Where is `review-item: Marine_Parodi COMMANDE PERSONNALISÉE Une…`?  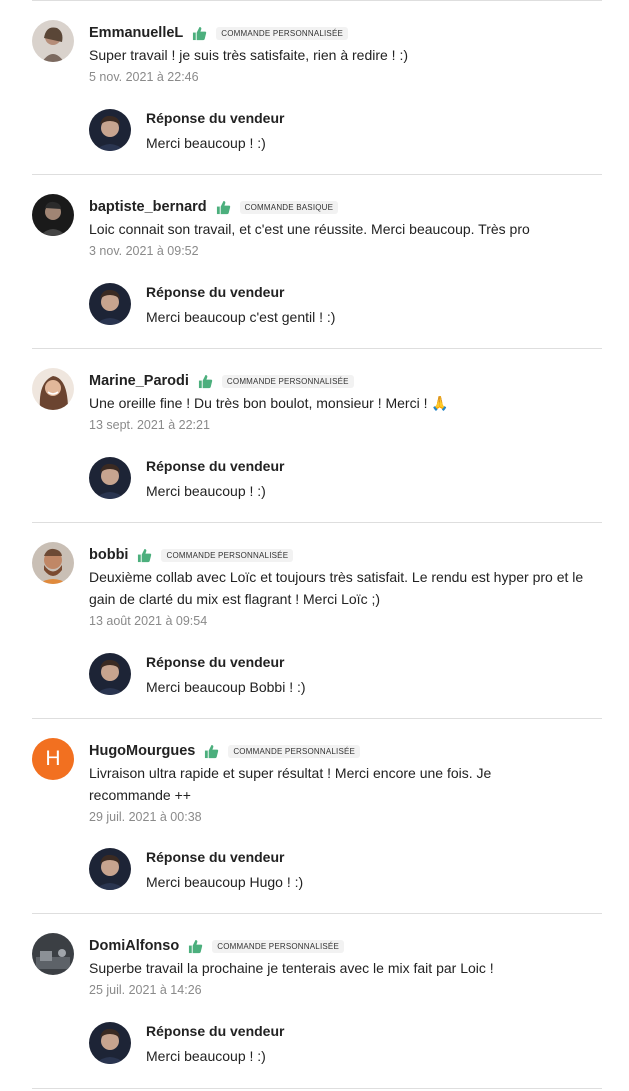 review-item: Marine_Parodi COMMANDE PERSONNALISÉE Une… is located at coordinates (317, 435).